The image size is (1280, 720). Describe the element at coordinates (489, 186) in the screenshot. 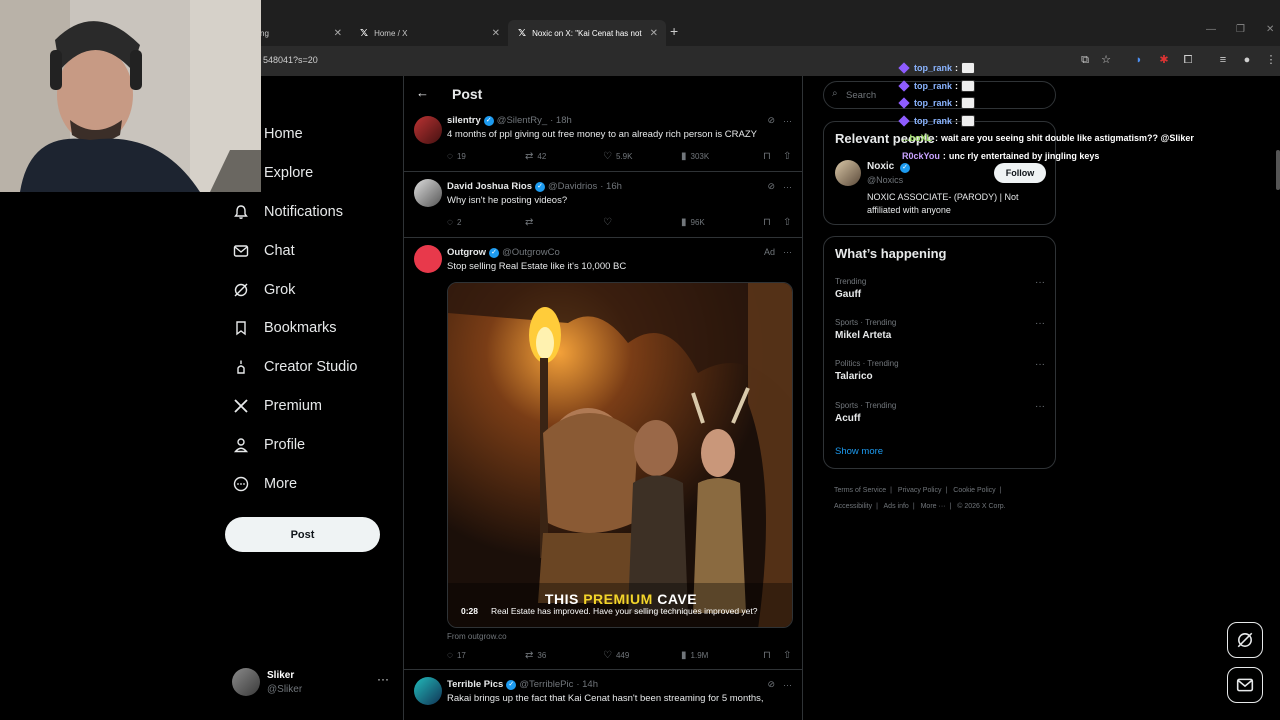

I see `author-name: David Joshua Rios` at that location.